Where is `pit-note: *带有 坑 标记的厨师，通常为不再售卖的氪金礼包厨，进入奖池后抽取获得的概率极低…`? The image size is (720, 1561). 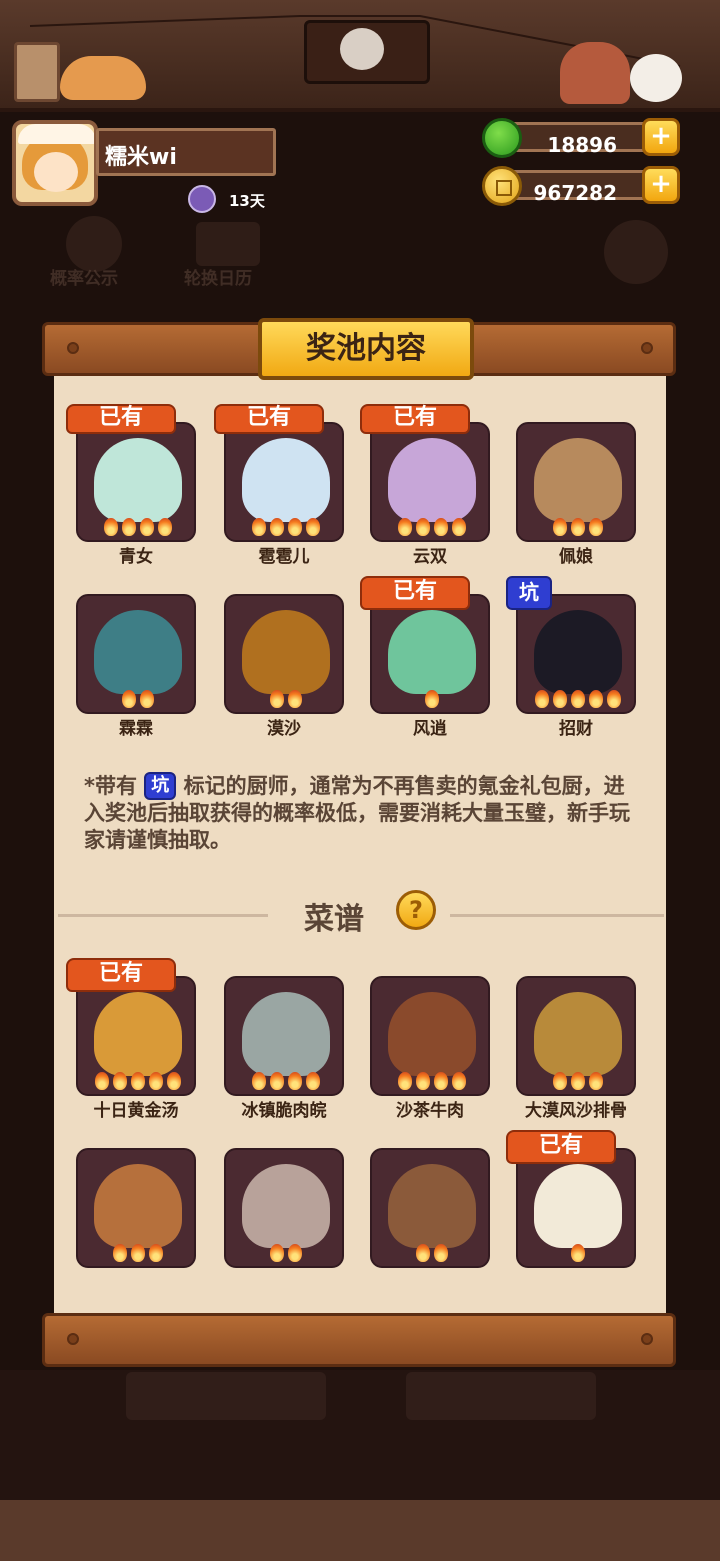
pit-note: *带有 坑 标记的厨师，通常为不再售卖的氪金礼包厨，进入奖池后抽取获得的概率极低… is located at coordinates (364, 813).